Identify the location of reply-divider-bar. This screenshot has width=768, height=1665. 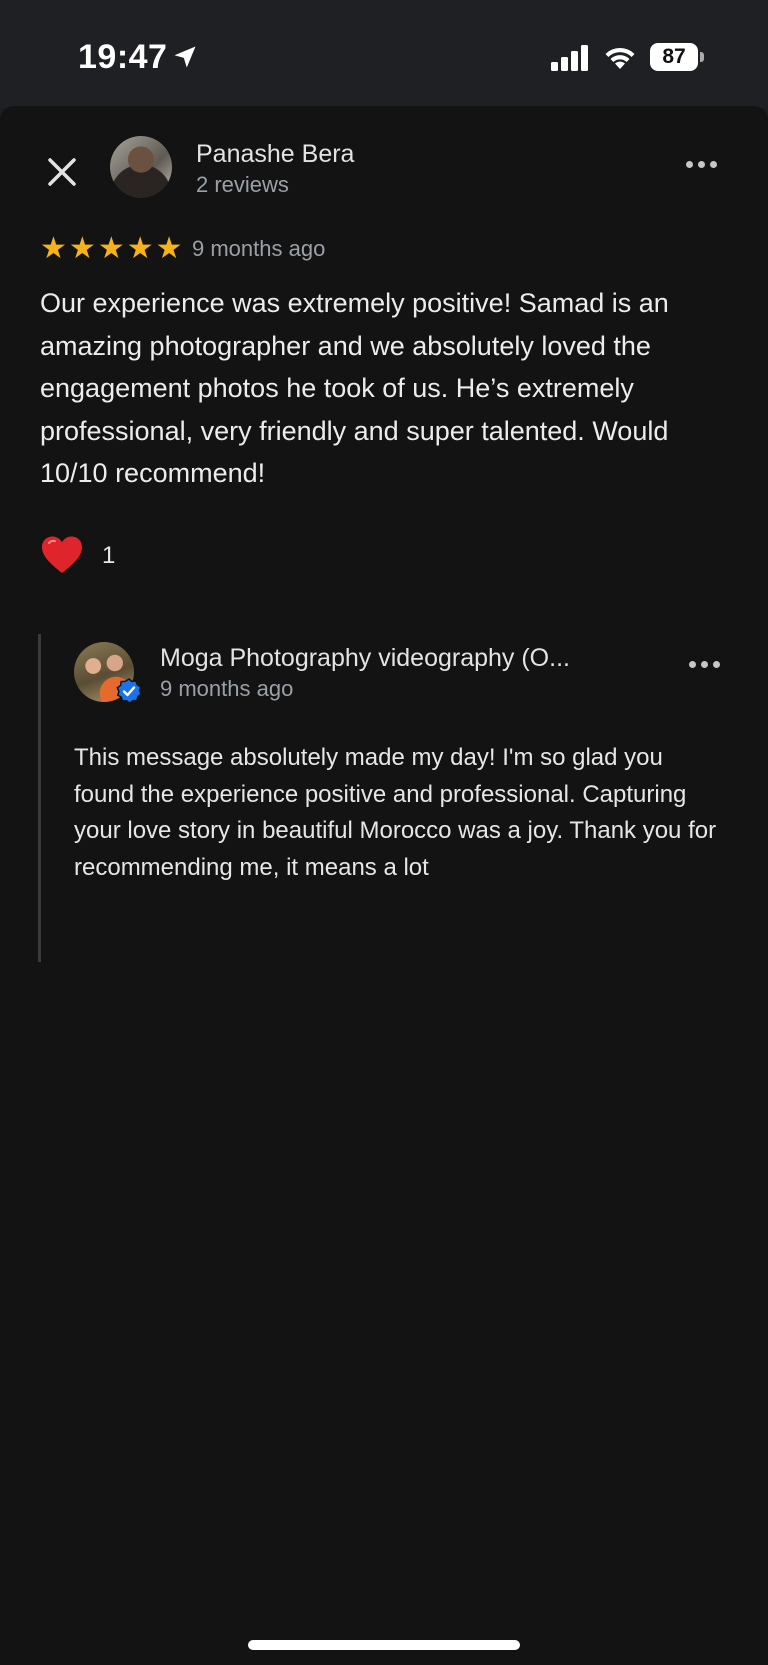
(39, 798).